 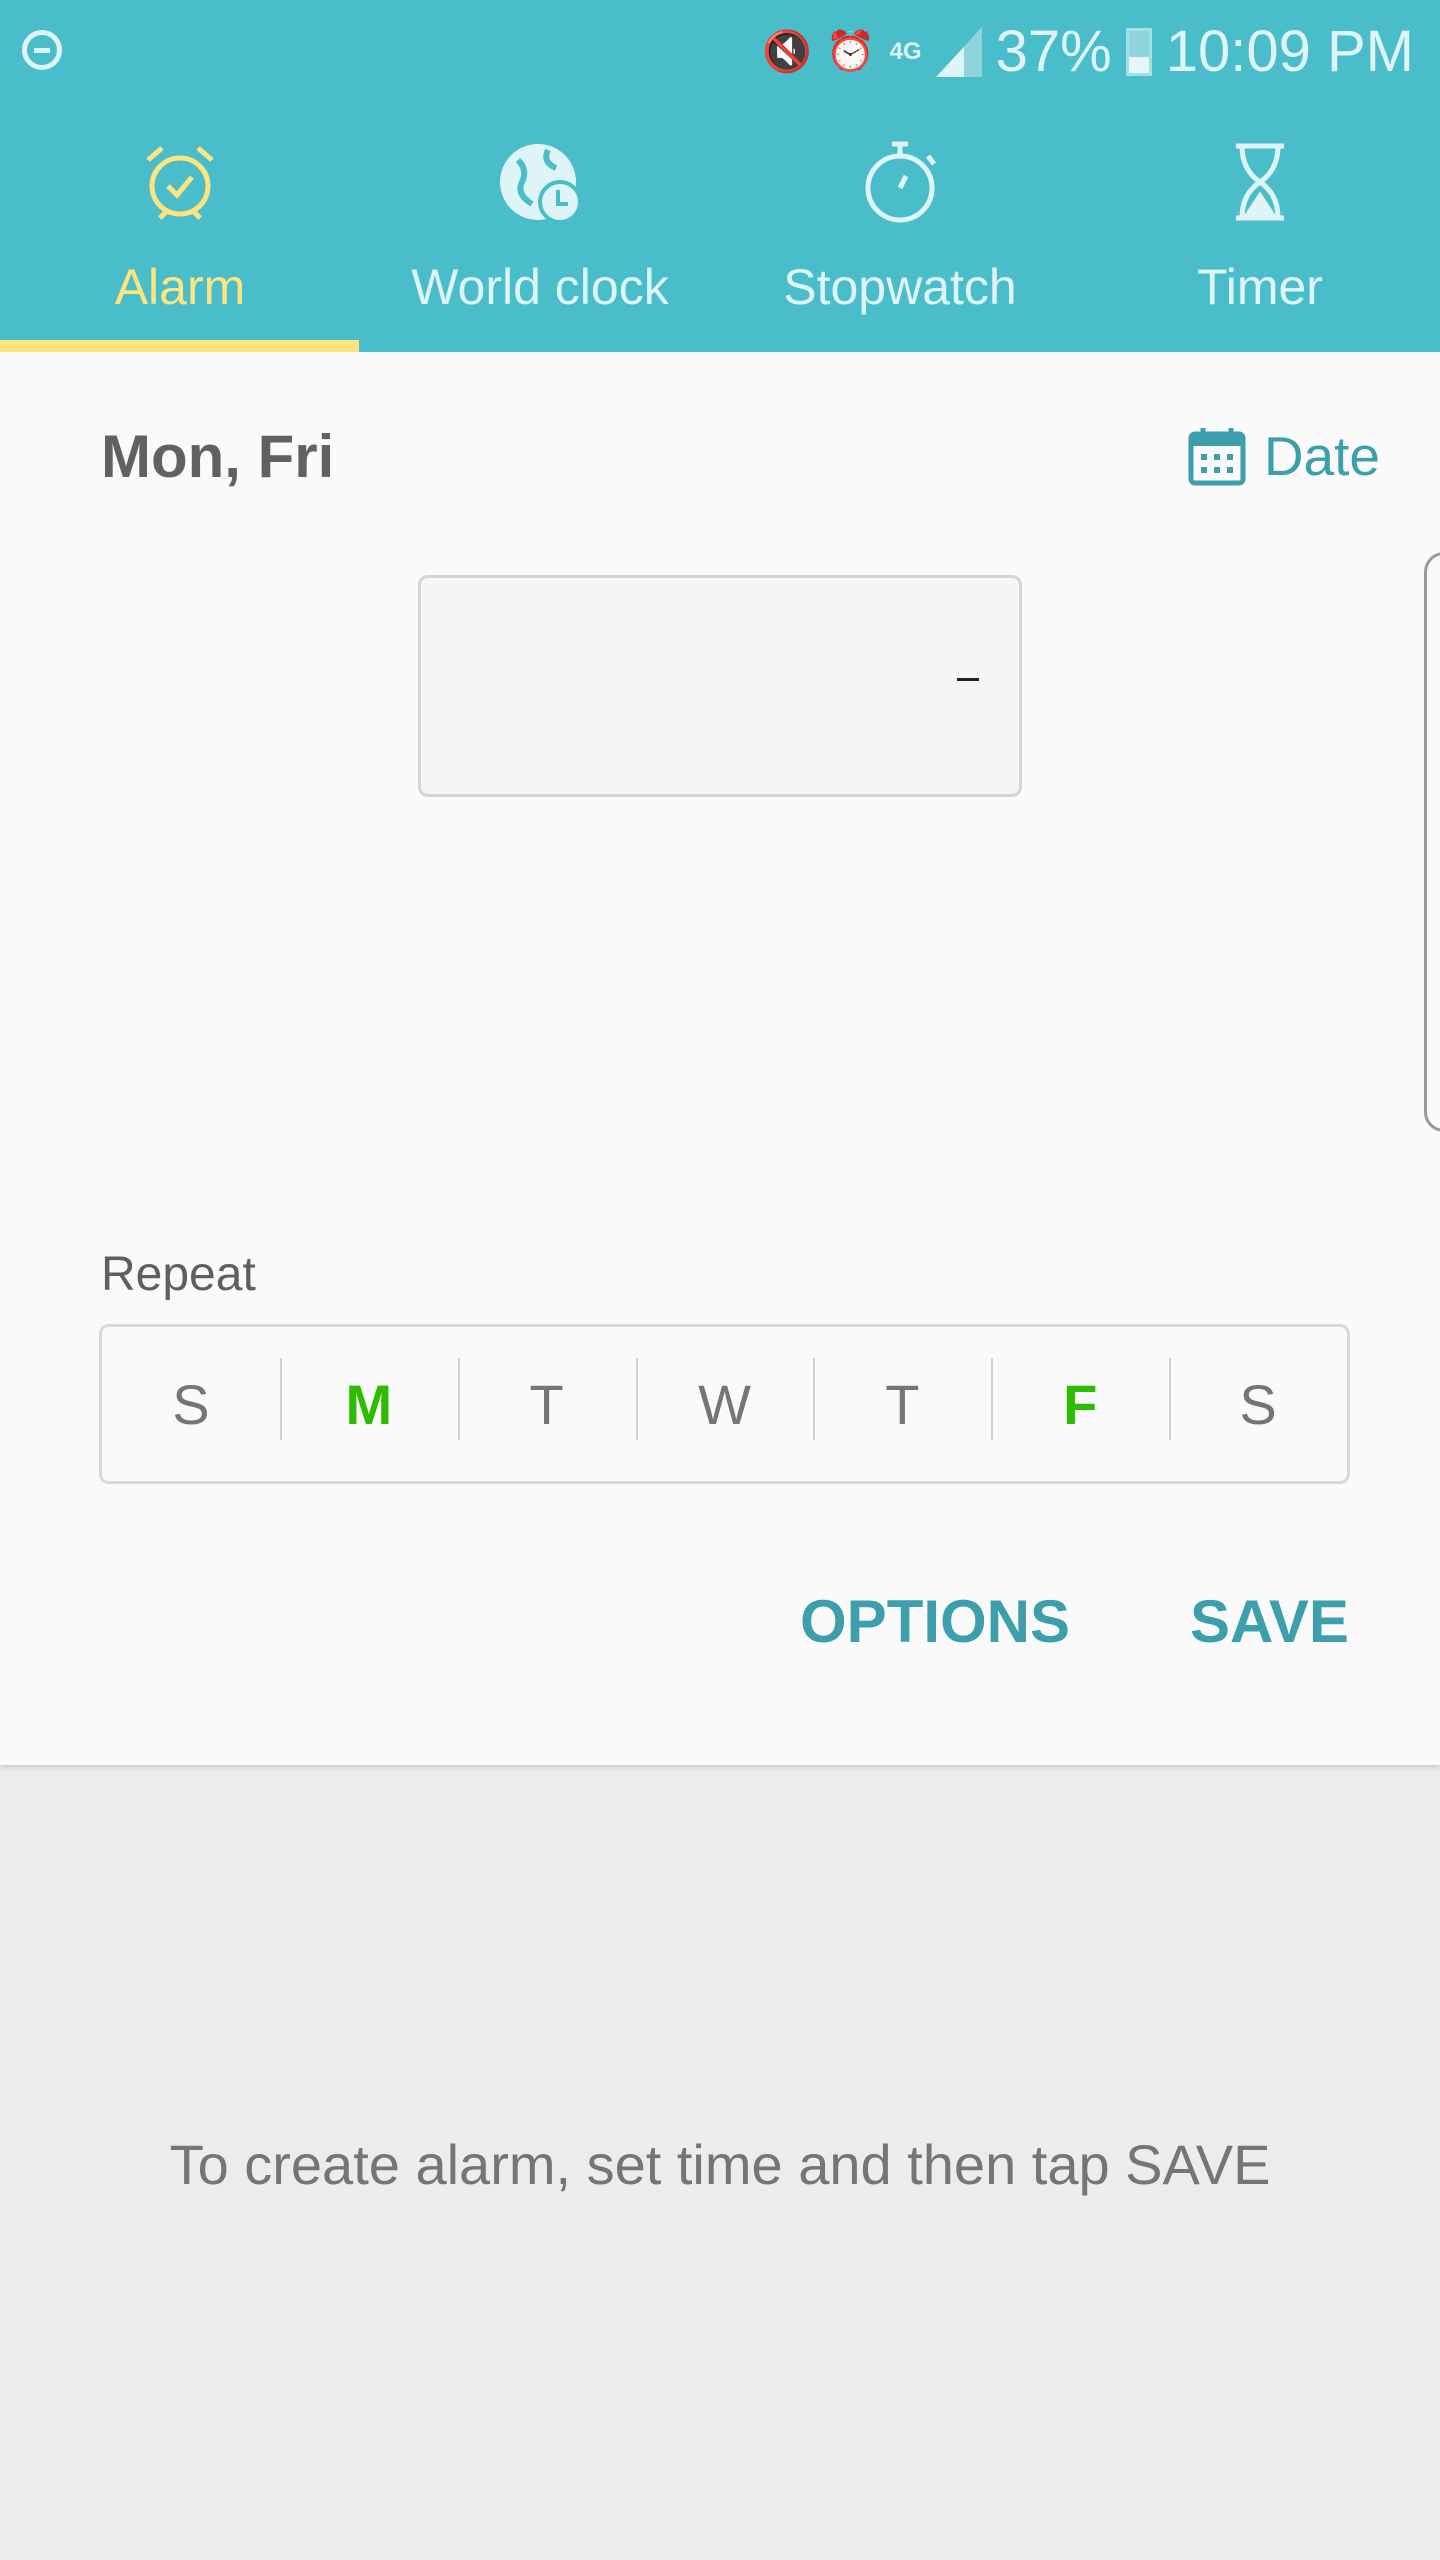 What do you see at coordinates (1053, 51) in the screenshot?
I see `battery-percent: 37%` at bounding box center [1053, 51].